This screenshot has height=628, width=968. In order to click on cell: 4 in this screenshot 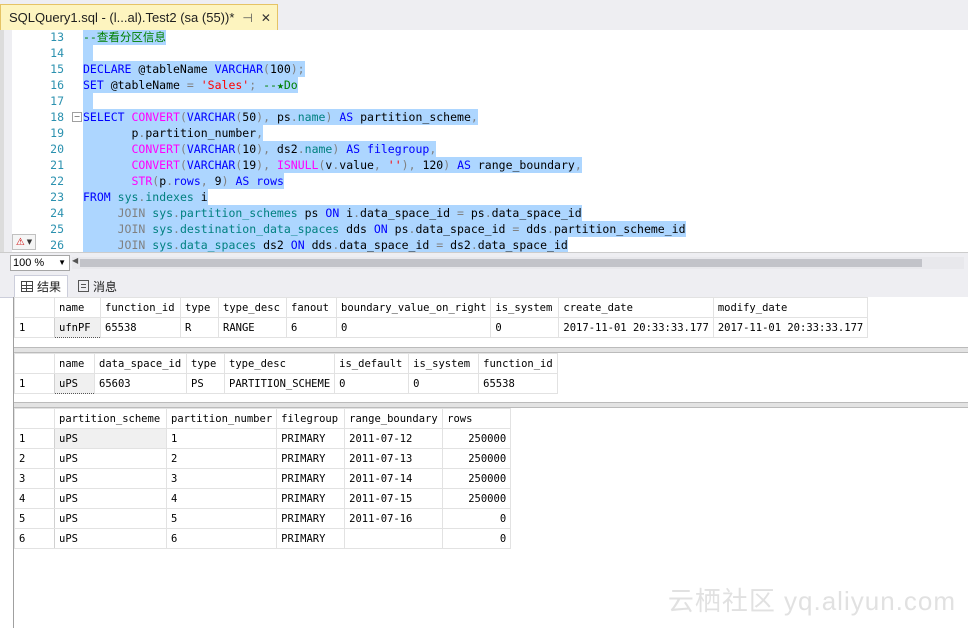, I will do `click(221, 498)`.